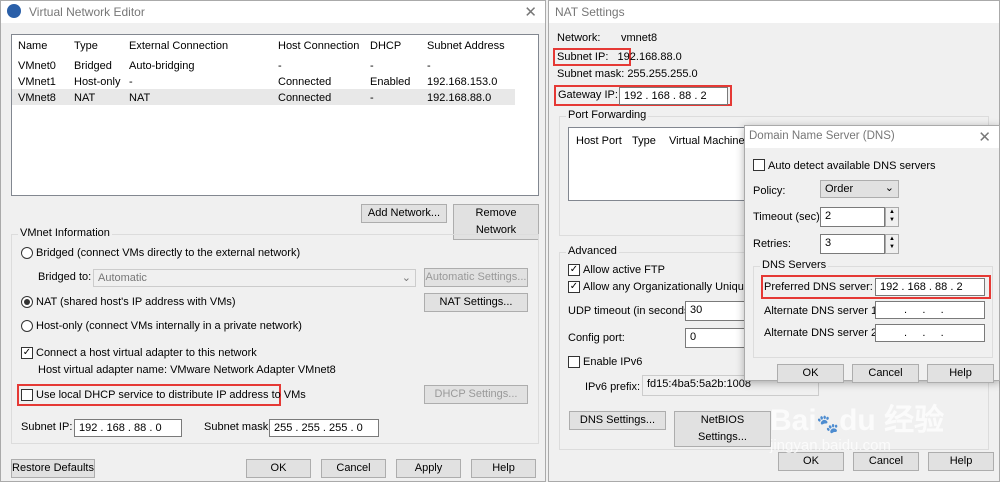 The width and height of the screenshot is (1000, 482). Describe the element at coordinates (53, 468) in the screenshot. I see `restore-defaults-button: Restore Defaults` at that location.